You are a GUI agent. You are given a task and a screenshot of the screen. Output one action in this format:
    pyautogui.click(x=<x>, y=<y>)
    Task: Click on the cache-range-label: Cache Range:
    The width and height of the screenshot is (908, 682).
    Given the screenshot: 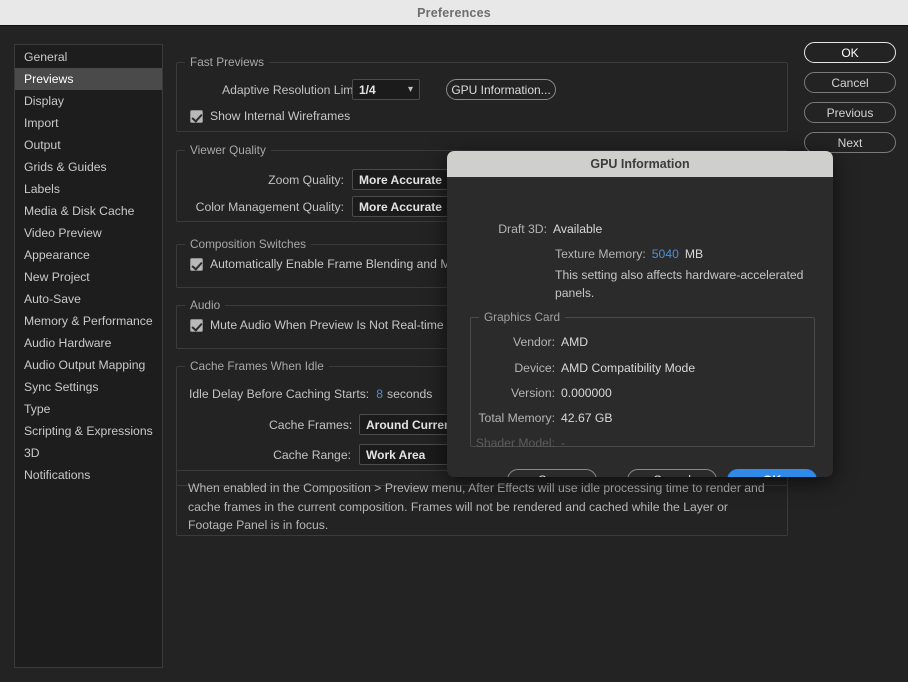 What is the action you would take?
    pyautogui.click(x=312, y=454)
    